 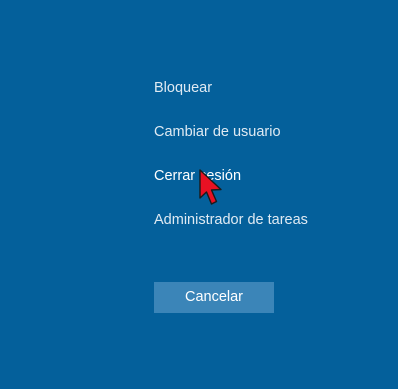 I want to click on menu-item-switch-user: Cambiar de usuario, so click(x=217, y=132).